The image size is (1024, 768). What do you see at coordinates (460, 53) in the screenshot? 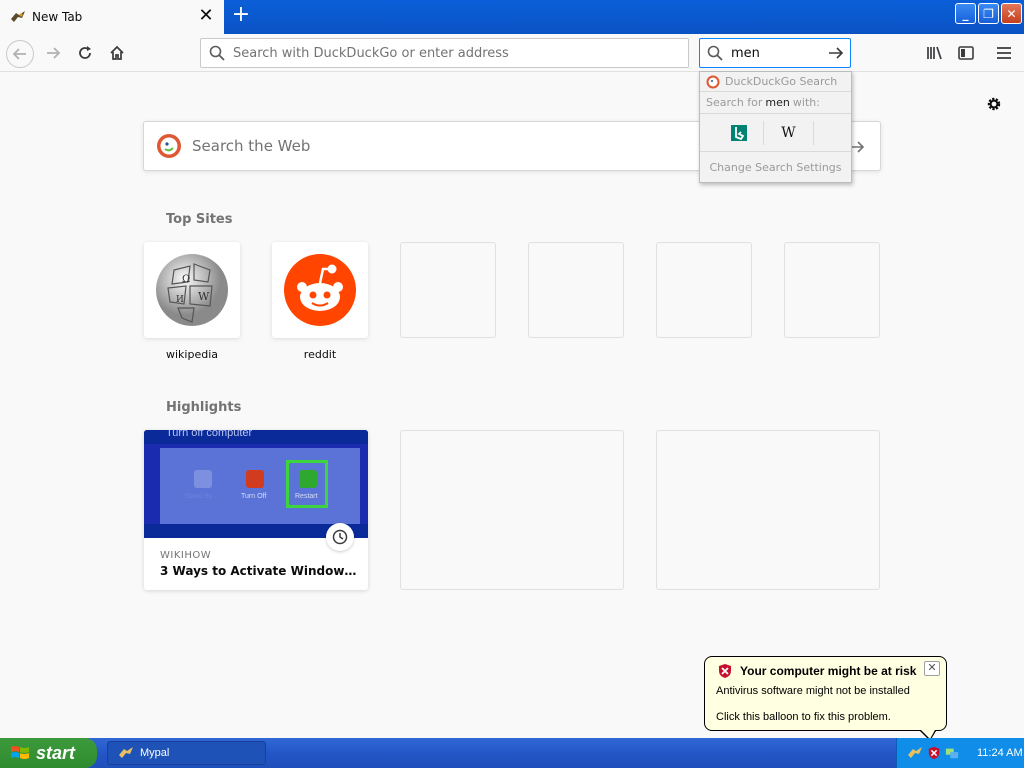
I see `address-input` at bounding box center [460, 53].